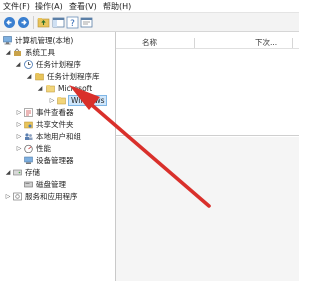  What do you see at coordinates (58, 64) in the screenshot?
I see `tree-node-task-scheduler: ◢ 任务计划程序` at bounding box center [58, 64].